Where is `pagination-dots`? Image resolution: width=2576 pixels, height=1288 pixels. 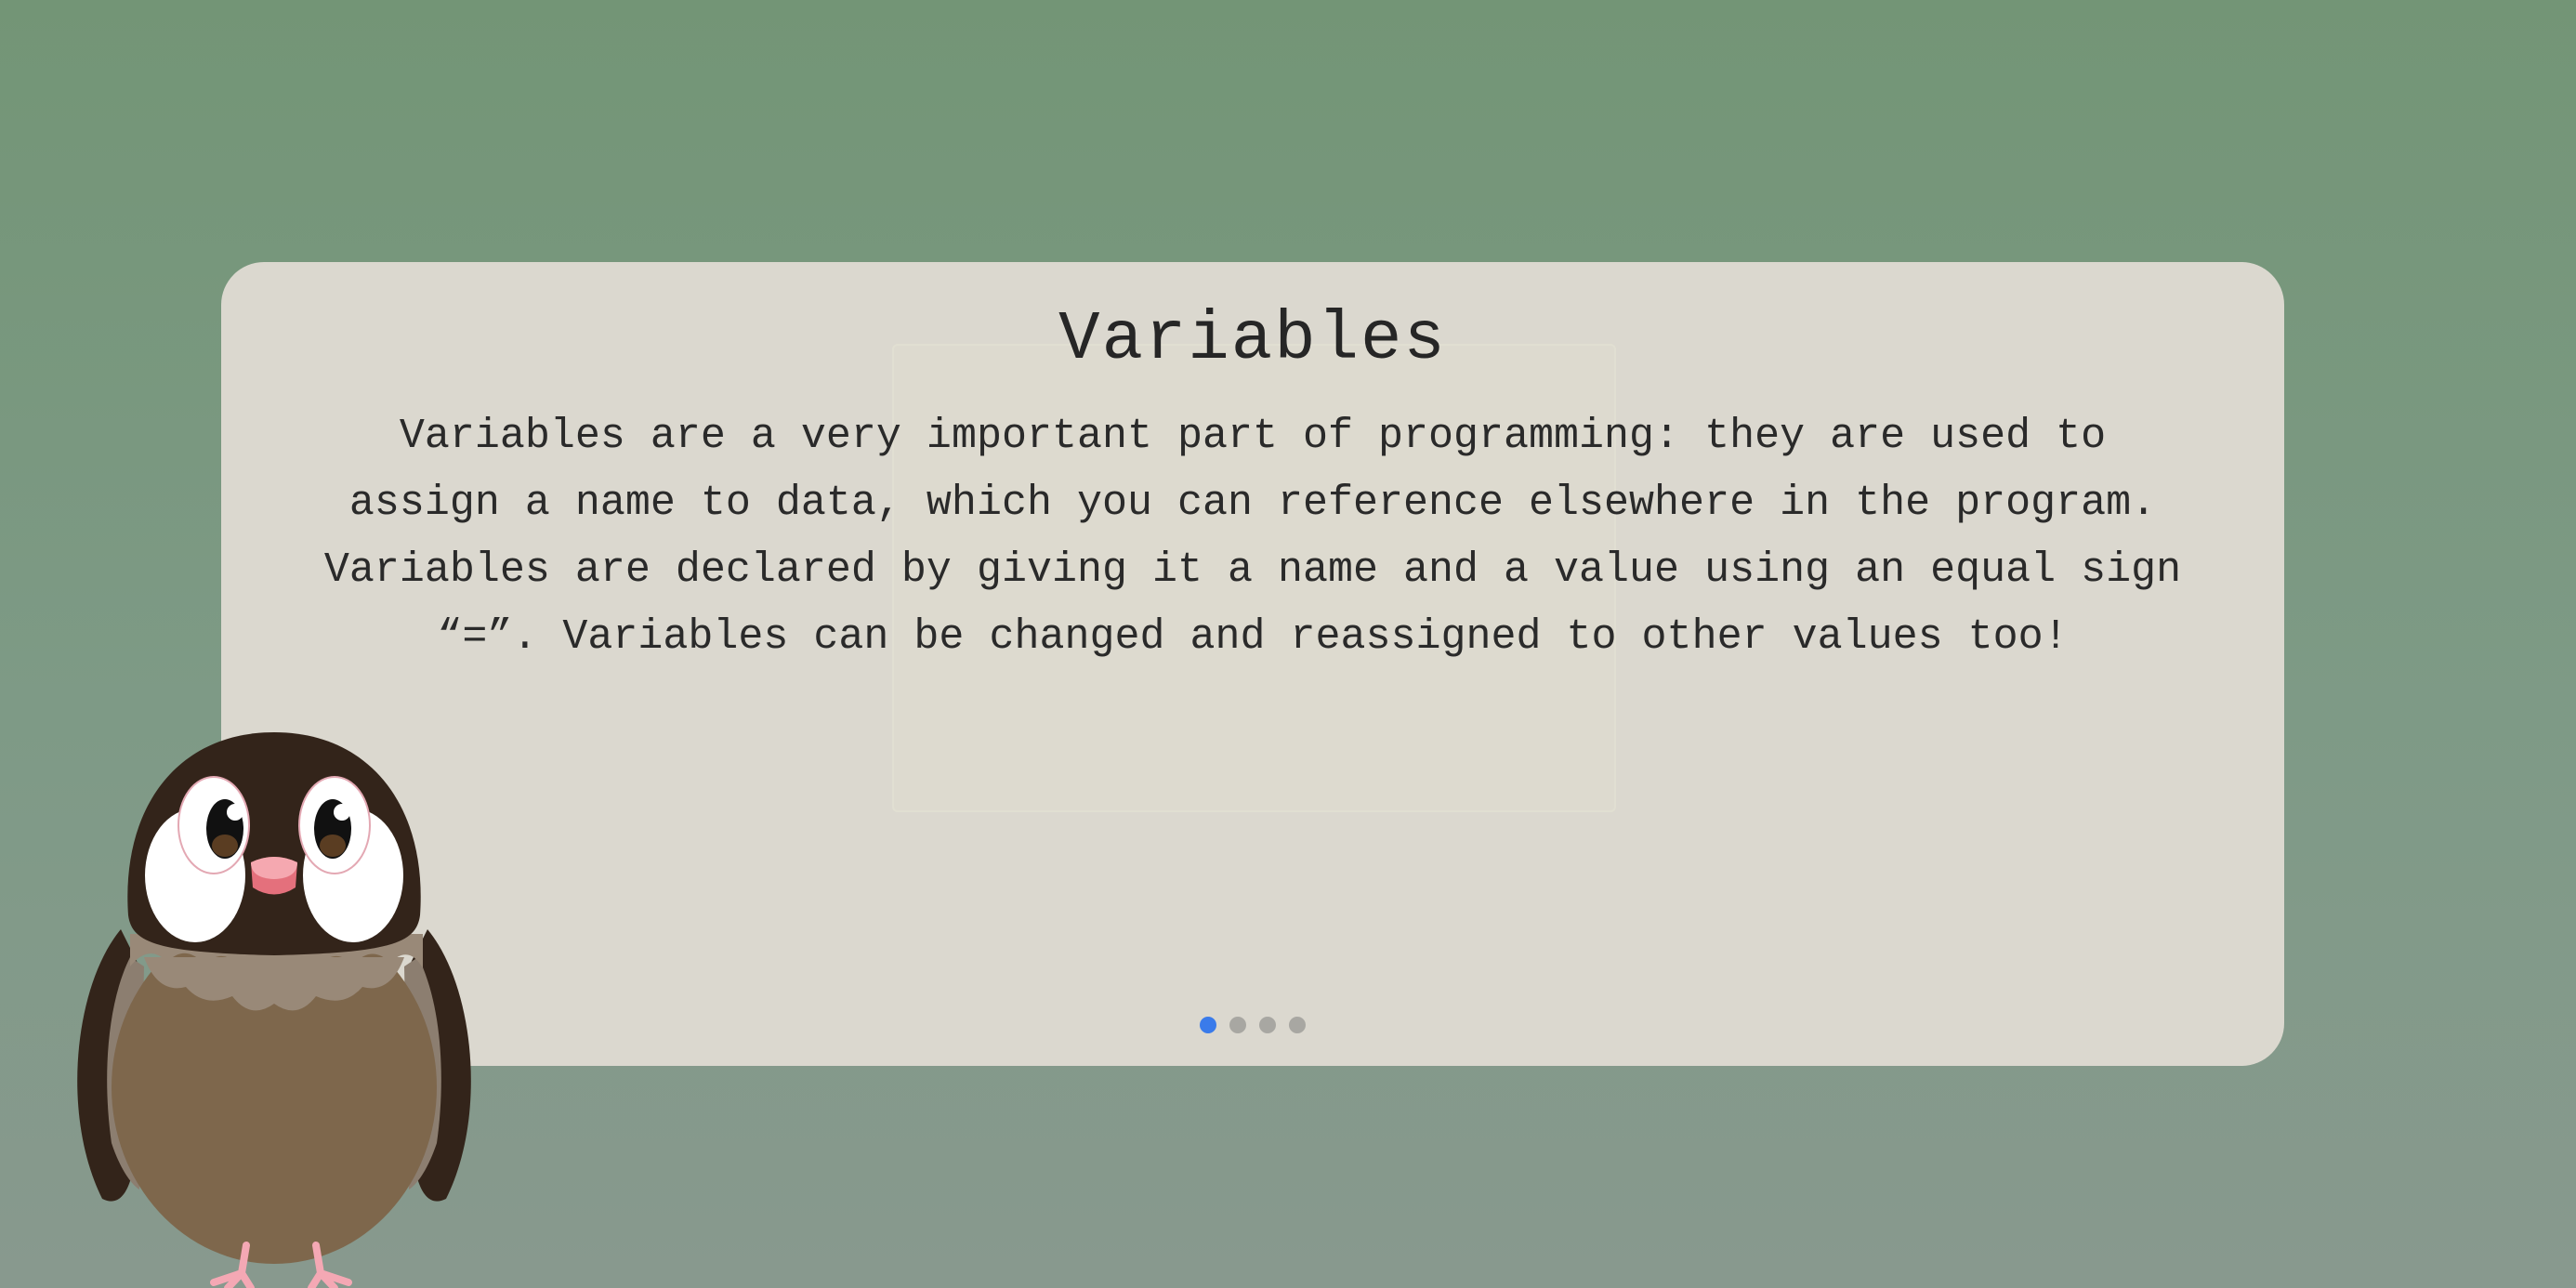 pagination-dots is located at coordinates (1252, 1025).